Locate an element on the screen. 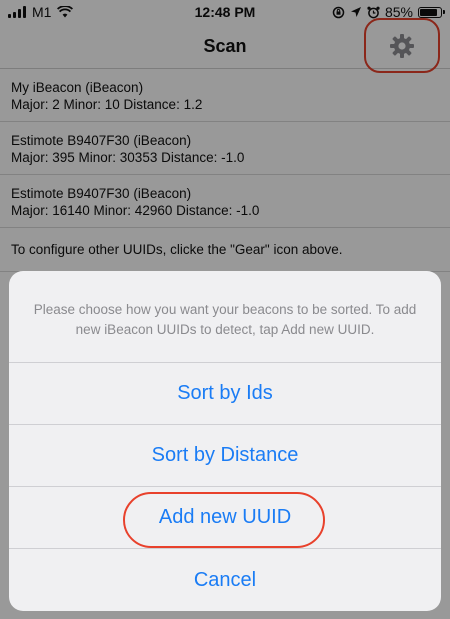 The height and width of the screenshot is (619, 450). sort-by-ids-label: Sort by Ids is located at coordinates (225, 393).